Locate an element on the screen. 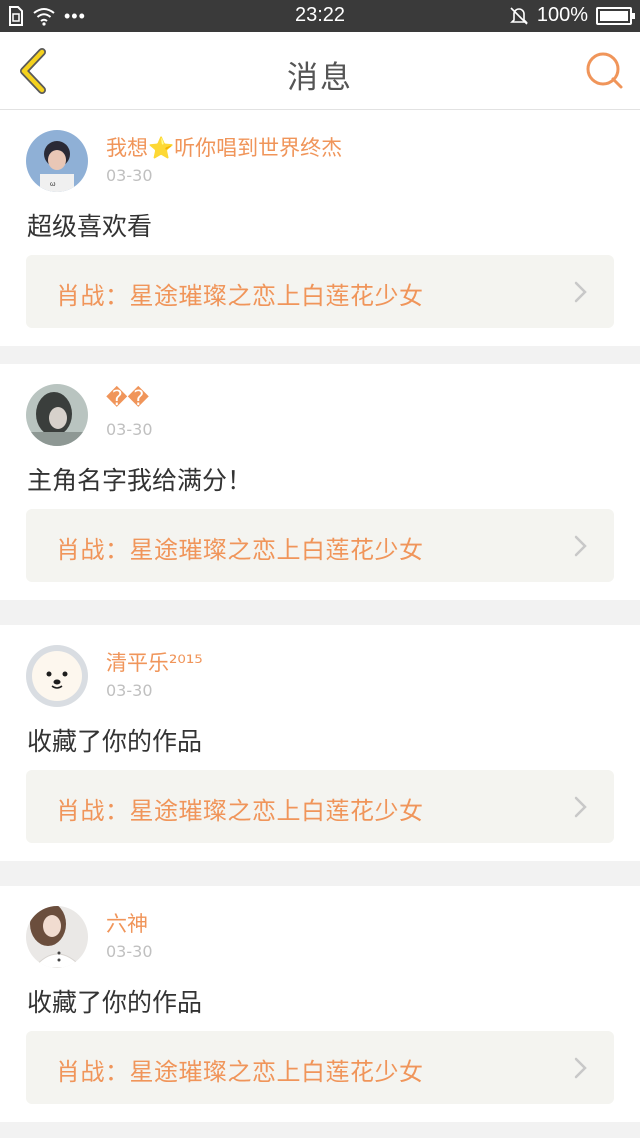  message-text: 主角名字我给满分！ is located at coordinates (140, 480).